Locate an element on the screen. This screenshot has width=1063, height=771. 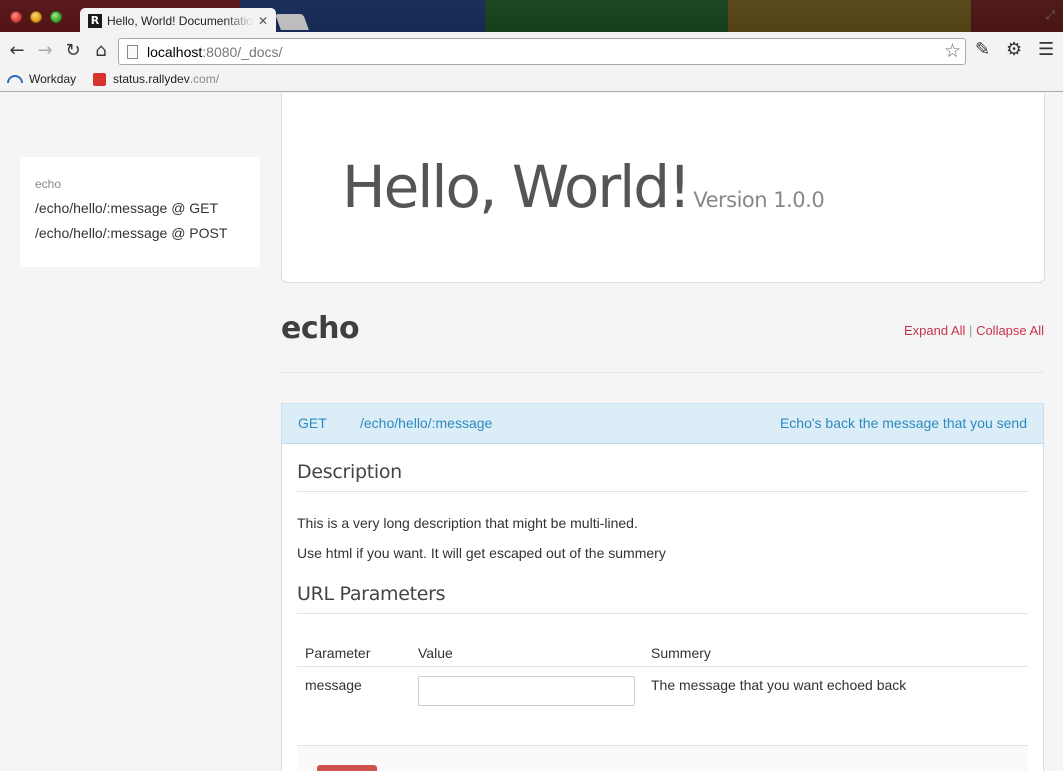
message-value-input is located at coordinates (526, 691).